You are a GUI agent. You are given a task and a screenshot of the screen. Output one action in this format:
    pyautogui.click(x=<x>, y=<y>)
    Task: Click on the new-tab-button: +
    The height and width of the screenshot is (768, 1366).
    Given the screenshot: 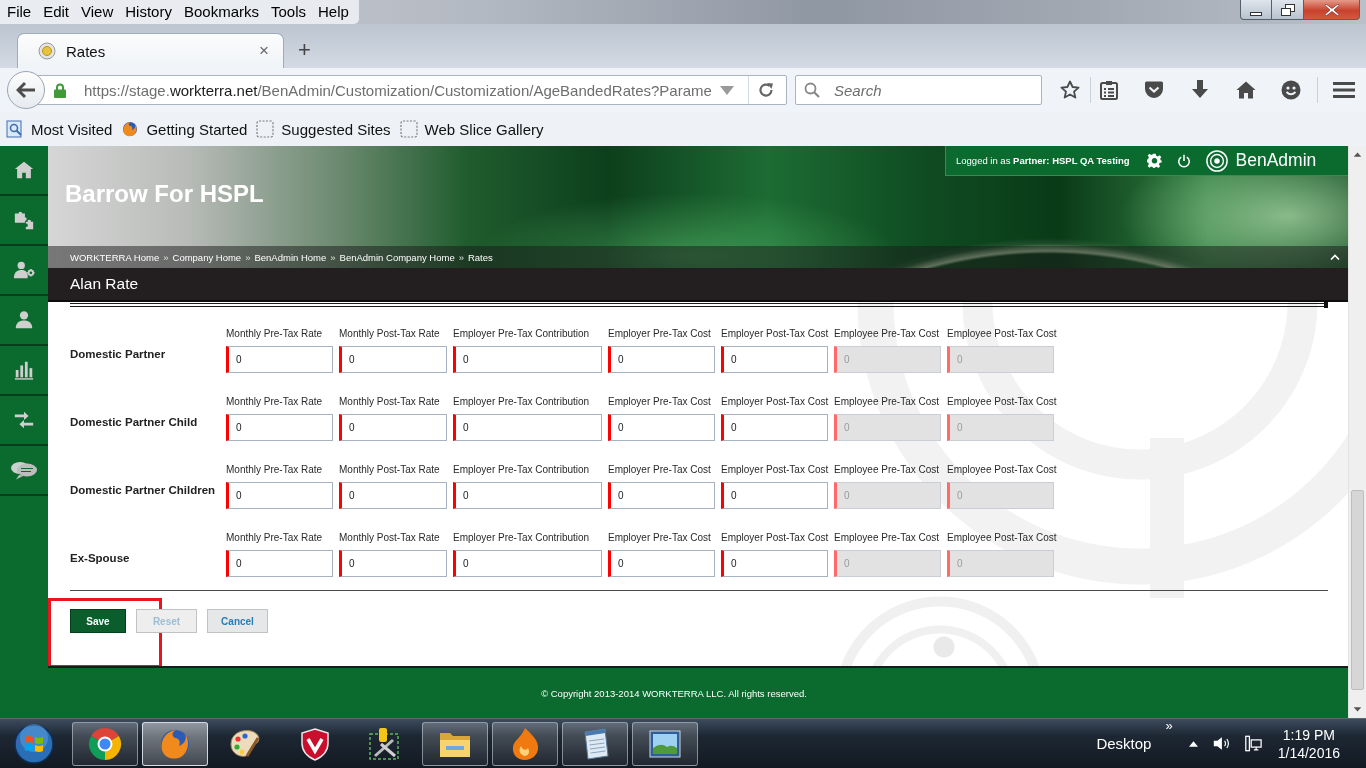 What is the action you would take?
    pyautogui.click(x=304, y=50)
    